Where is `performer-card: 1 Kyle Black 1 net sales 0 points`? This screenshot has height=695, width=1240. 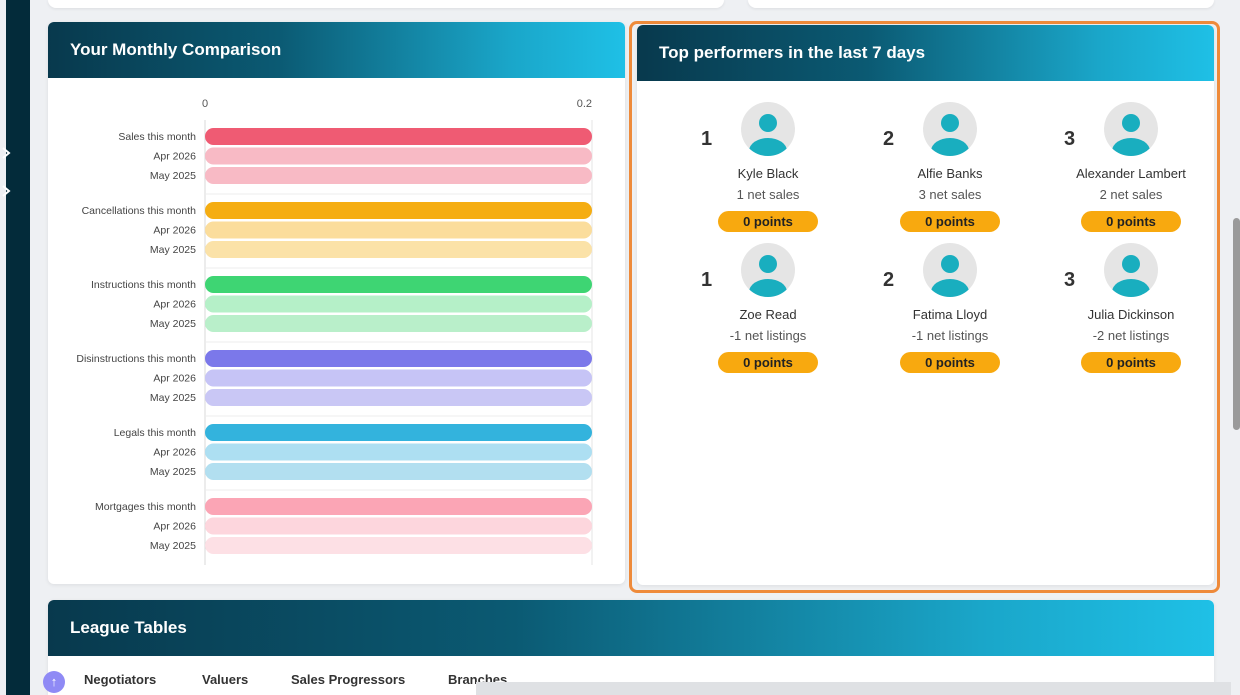
performer-card: 1 Kyle Black 1 net sales 0 points is located at coordinates (768, 172).